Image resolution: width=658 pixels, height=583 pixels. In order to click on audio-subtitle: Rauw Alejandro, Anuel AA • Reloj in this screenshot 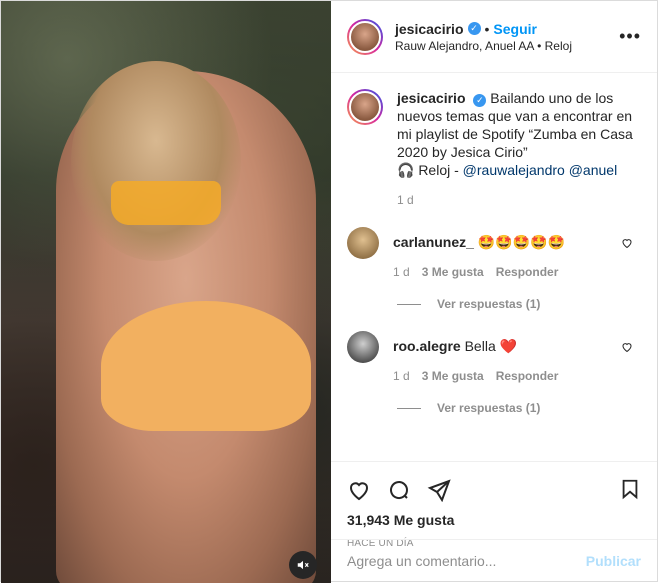, I will do `click(507, 46)`.